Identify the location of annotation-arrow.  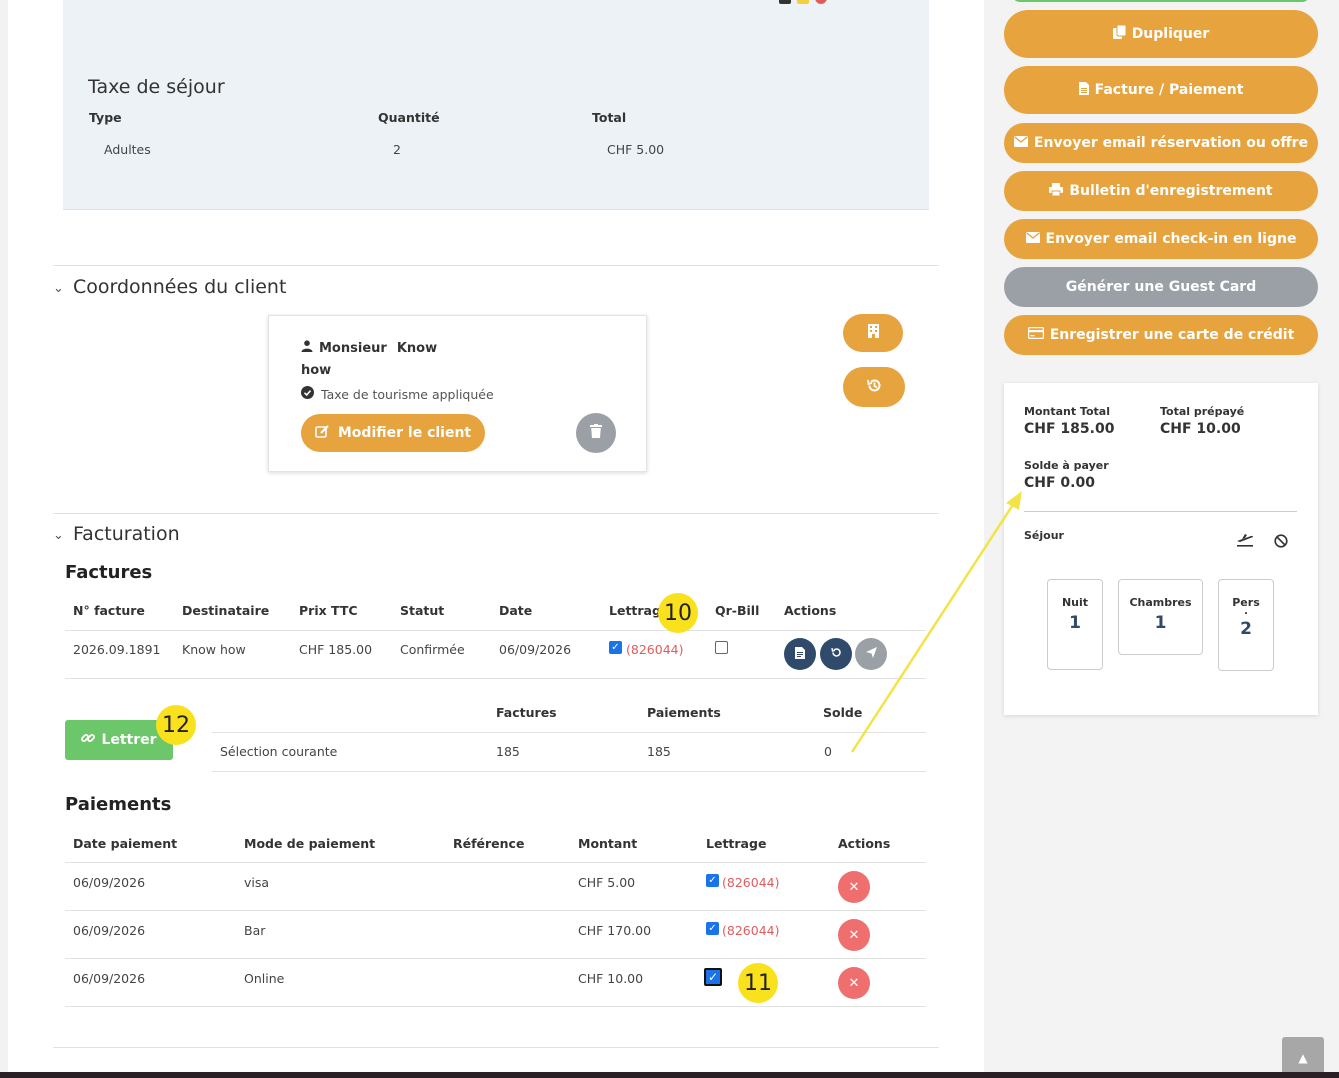
(936, 622).